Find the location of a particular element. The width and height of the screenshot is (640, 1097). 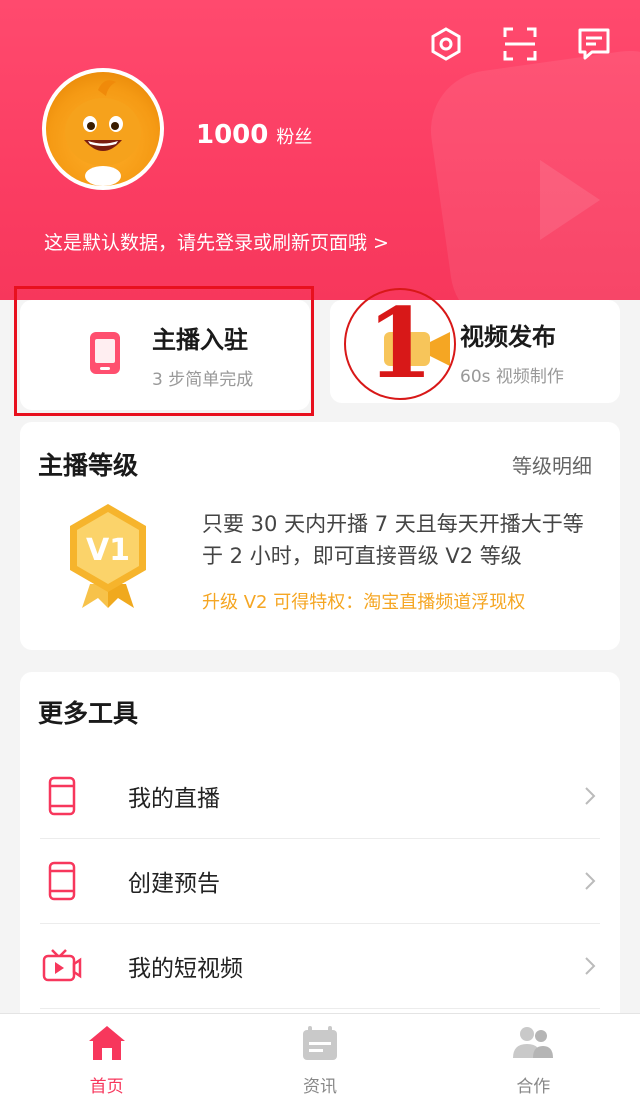

settings-icon is located at coordinates (446, 44).